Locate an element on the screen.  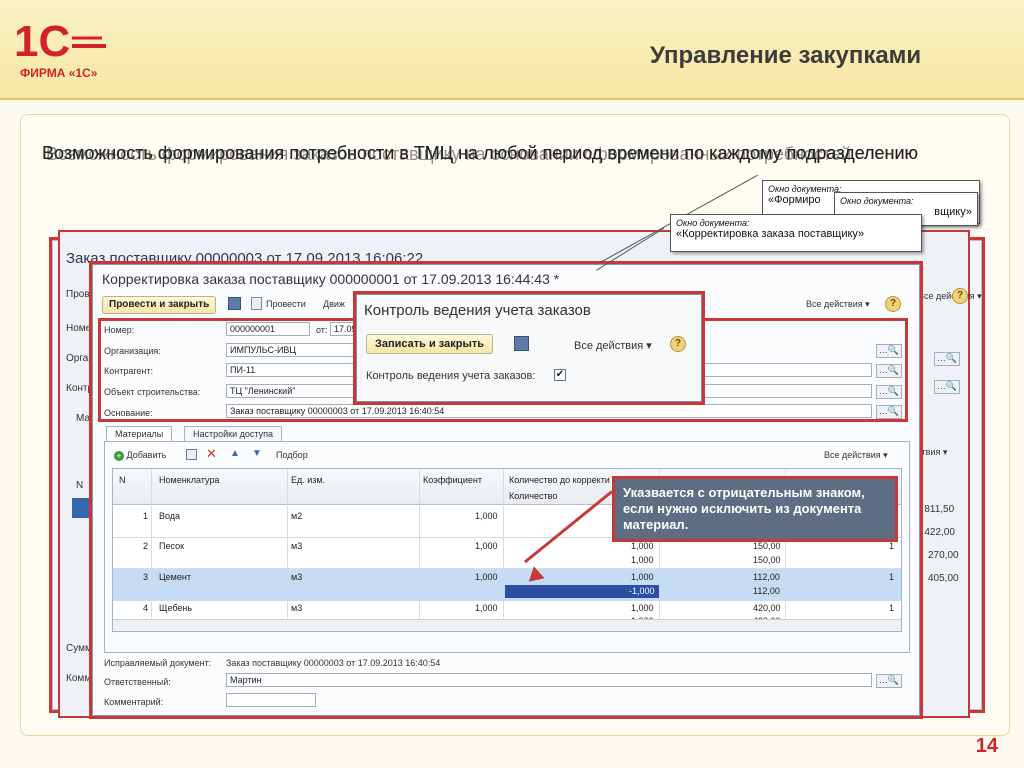
comment-field is located at coordinates (271, 700).